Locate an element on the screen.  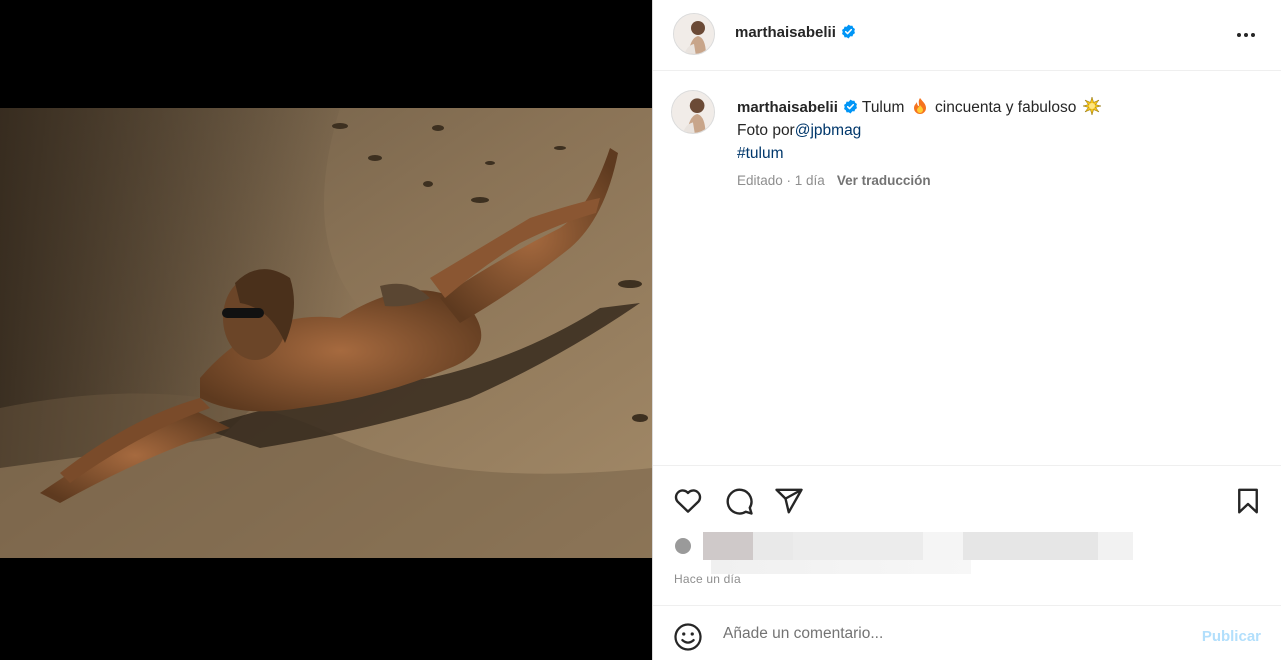
smile-icon is located at coordinates (688, 637).